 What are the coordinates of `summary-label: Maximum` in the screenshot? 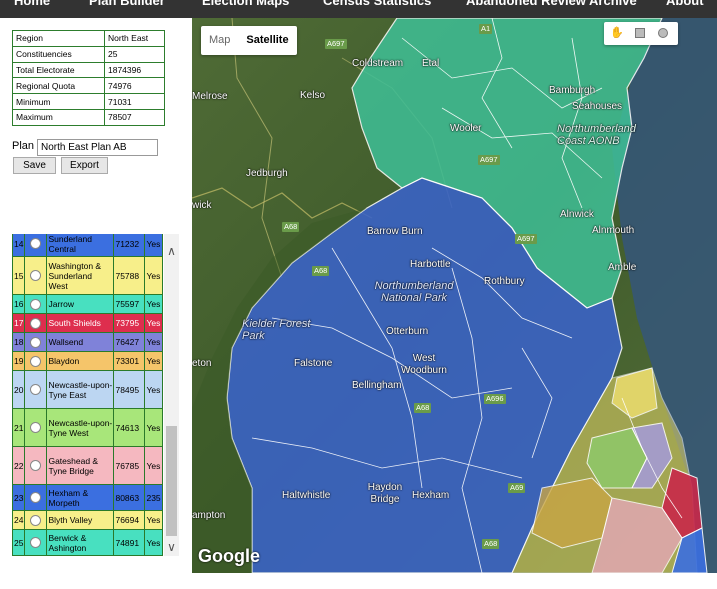 It's located at (58, 117).